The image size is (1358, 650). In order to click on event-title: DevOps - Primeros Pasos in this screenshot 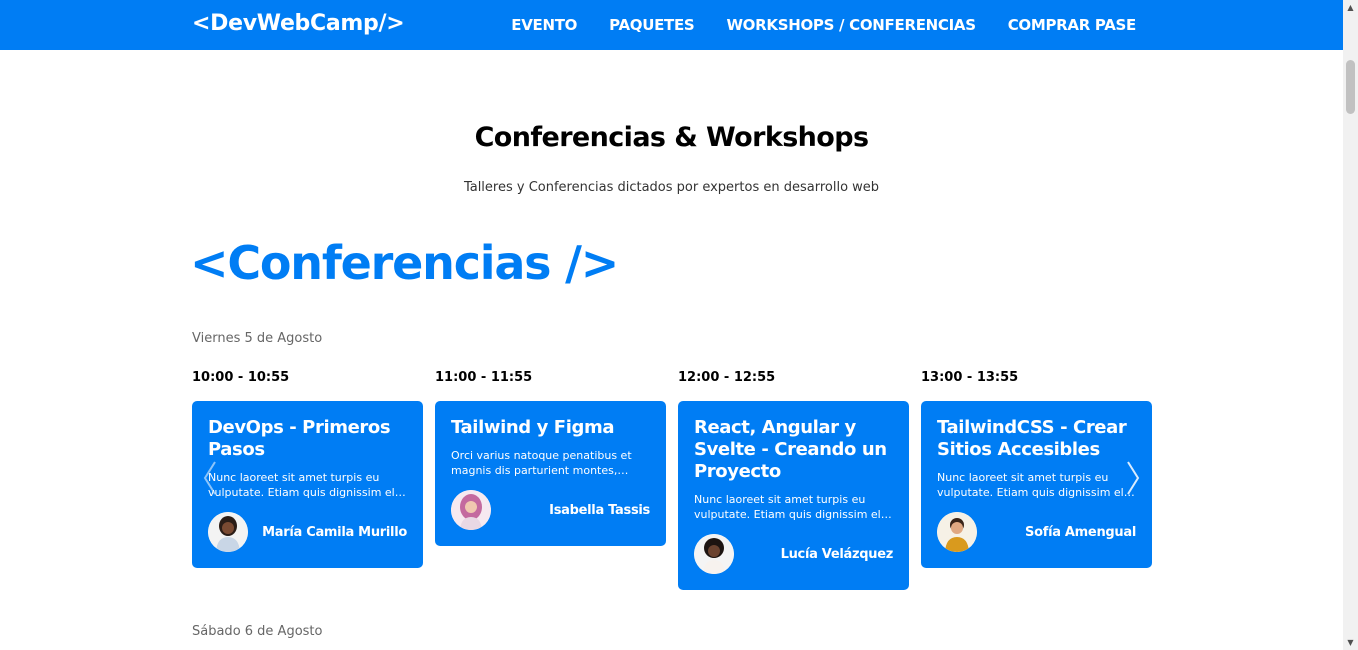, I will do `click(299, 438)`.